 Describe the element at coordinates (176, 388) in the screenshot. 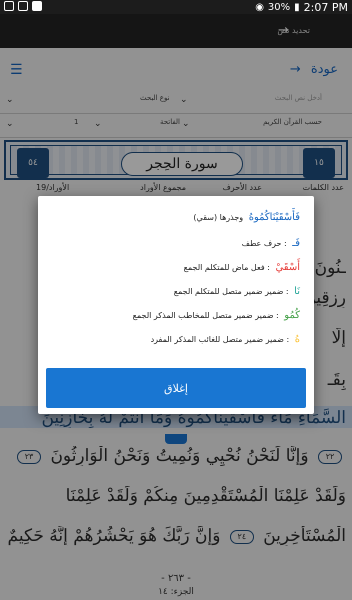

I see `close-button: إغلاق` at that location.